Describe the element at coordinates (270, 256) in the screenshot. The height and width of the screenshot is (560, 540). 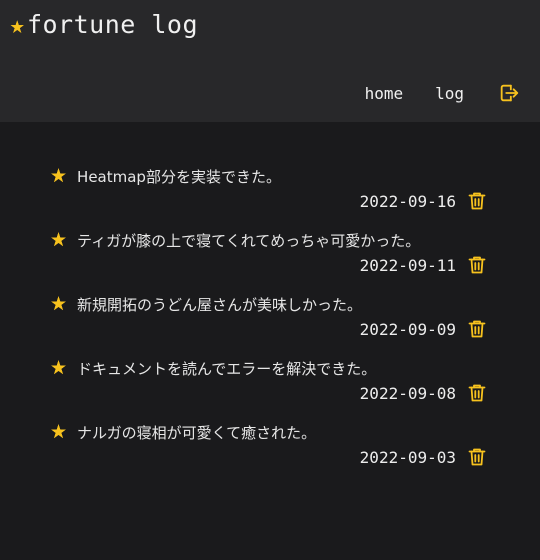
I see `list-item: ★ ティガが膝の上で寝てくれてめっちゃ可愛かった。 2022-09-11` at that location.